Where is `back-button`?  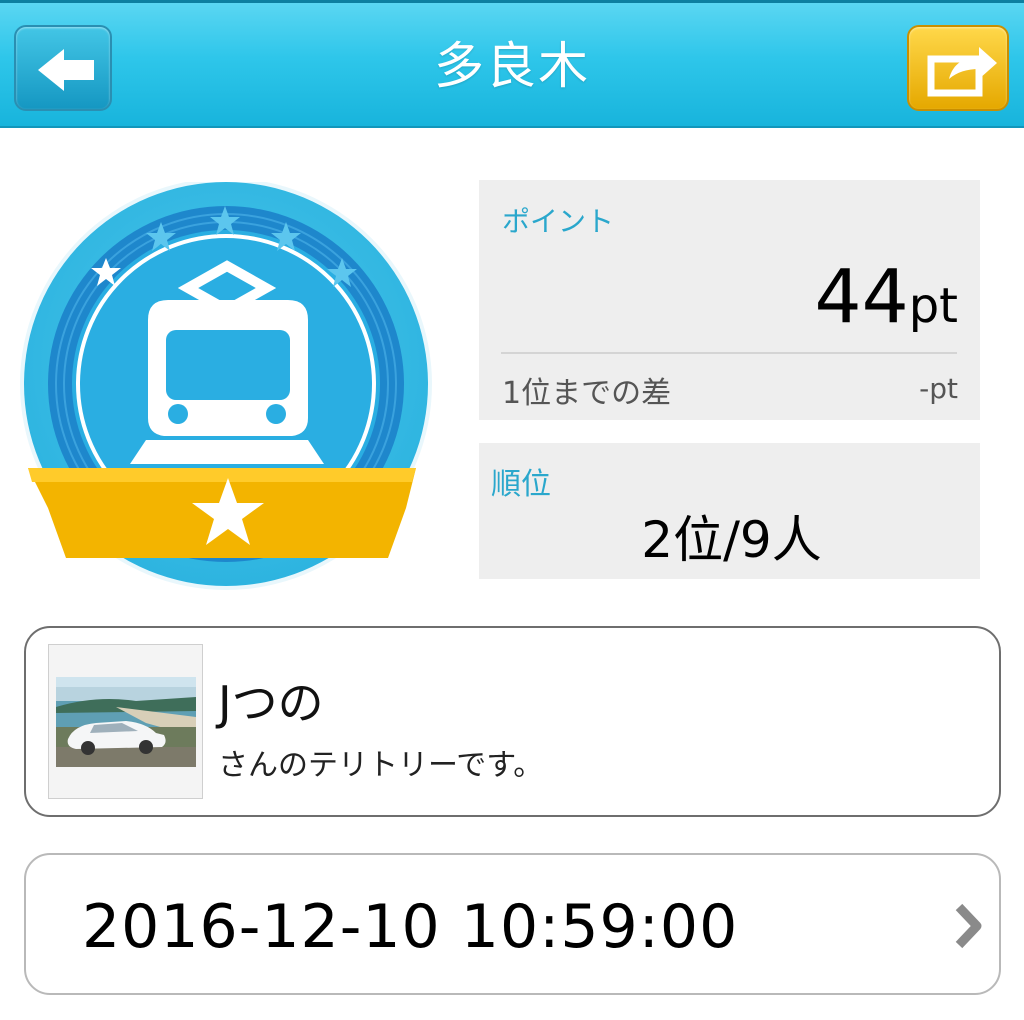 back-button is located at coordinates (63, 68).